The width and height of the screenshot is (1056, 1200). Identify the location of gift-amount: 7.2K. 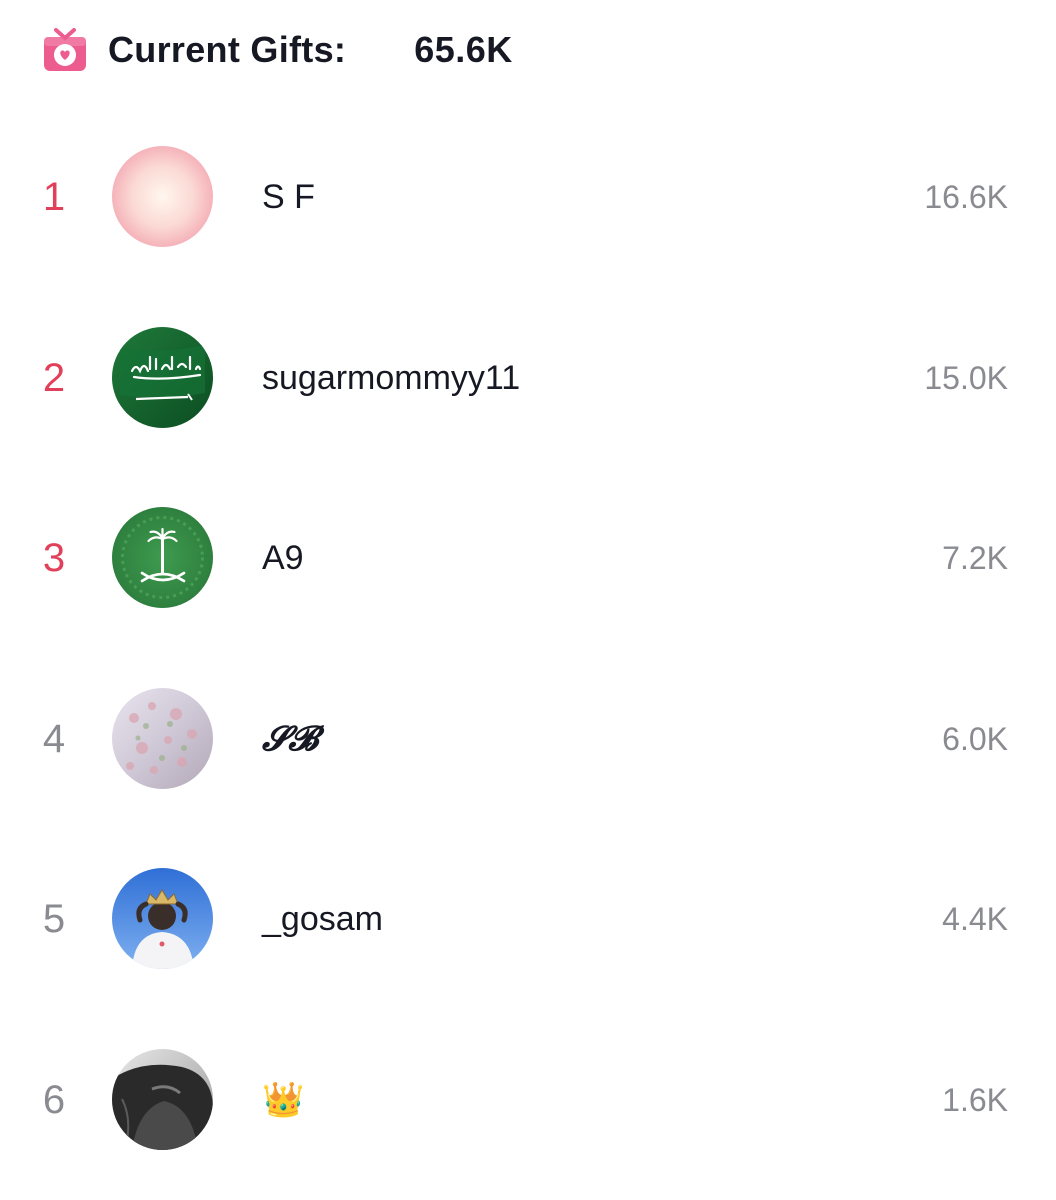
(975, 558).